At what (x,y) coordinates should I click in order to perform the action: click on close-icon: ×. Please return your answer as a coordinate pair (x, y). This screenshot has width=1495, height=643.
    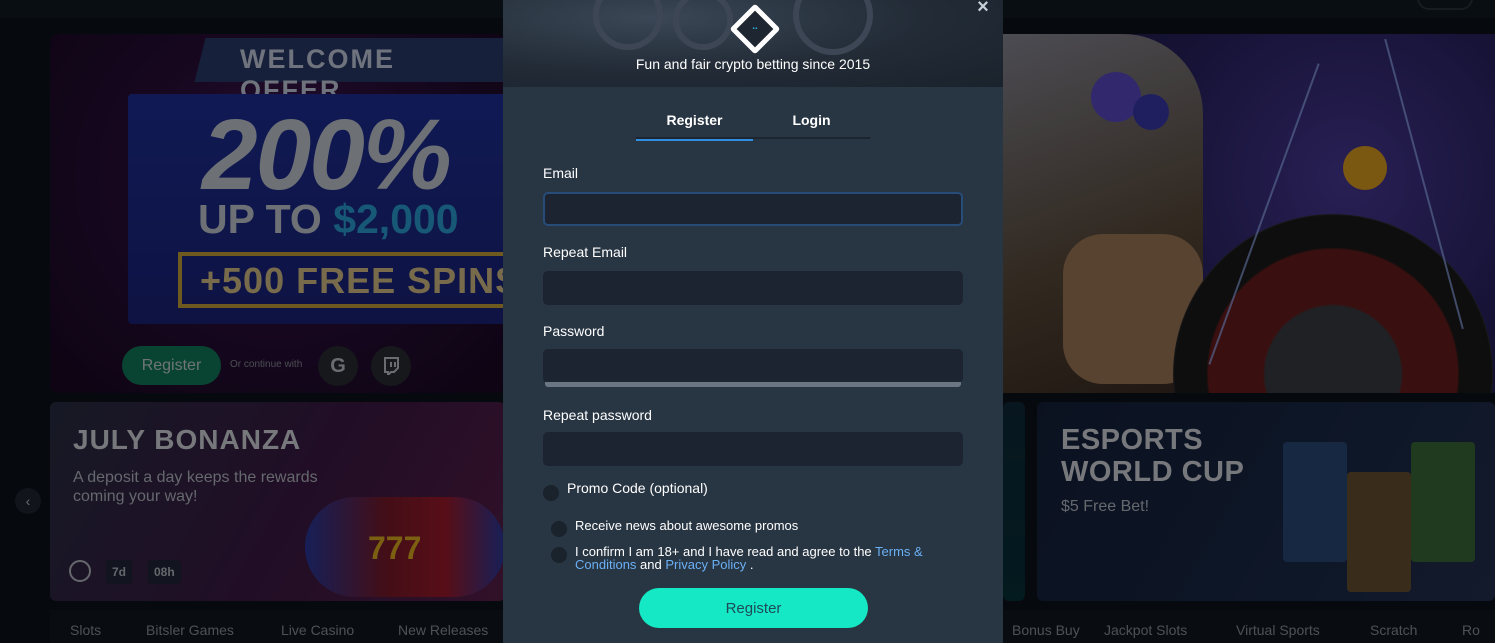
    Looking at the image, I should click on (983, 8).